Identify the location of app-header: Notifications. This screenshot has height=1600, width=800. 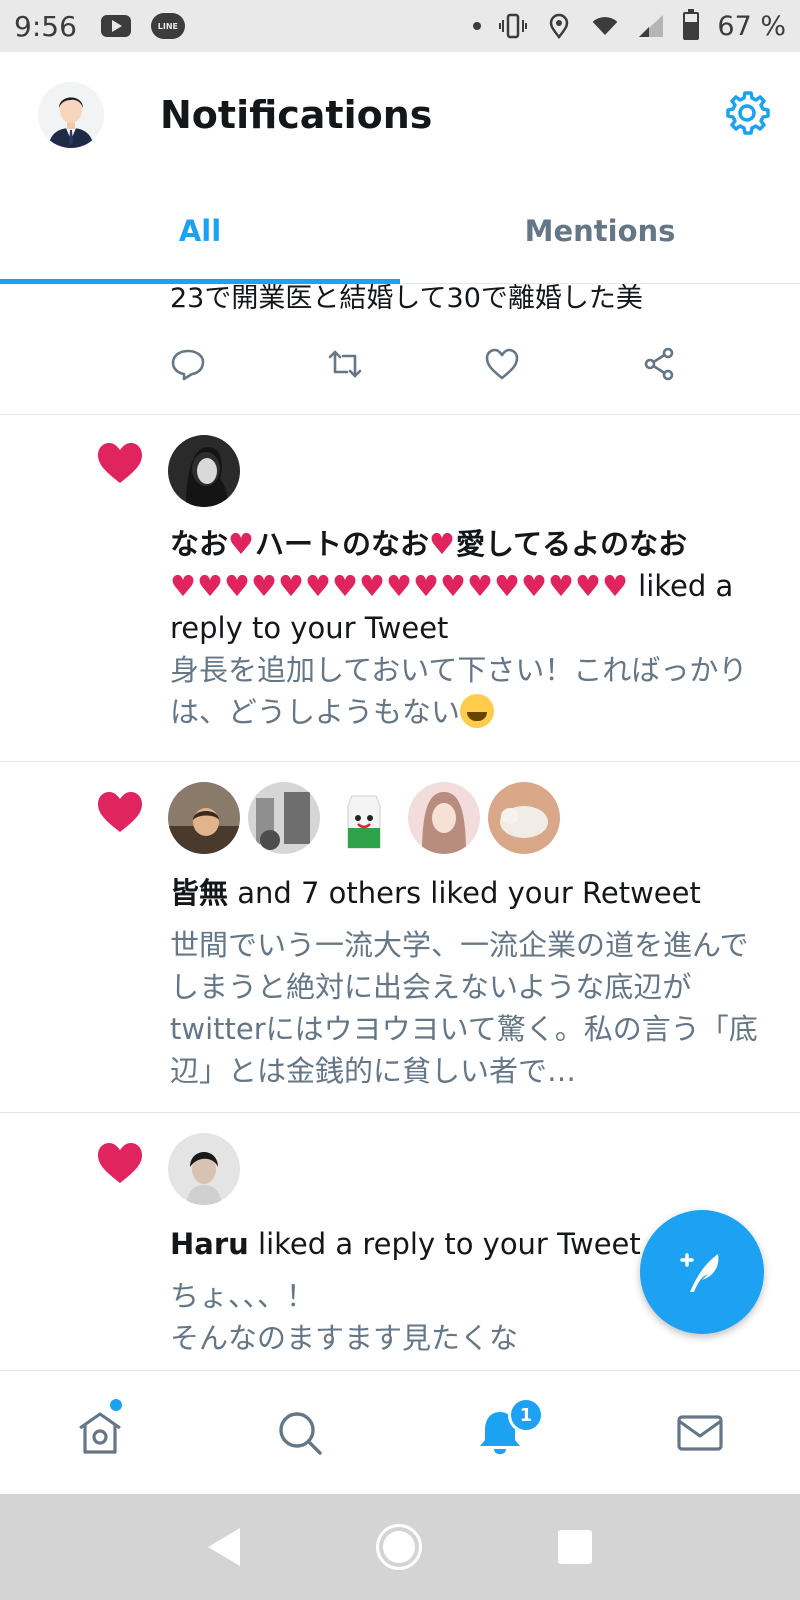
(400, 115).